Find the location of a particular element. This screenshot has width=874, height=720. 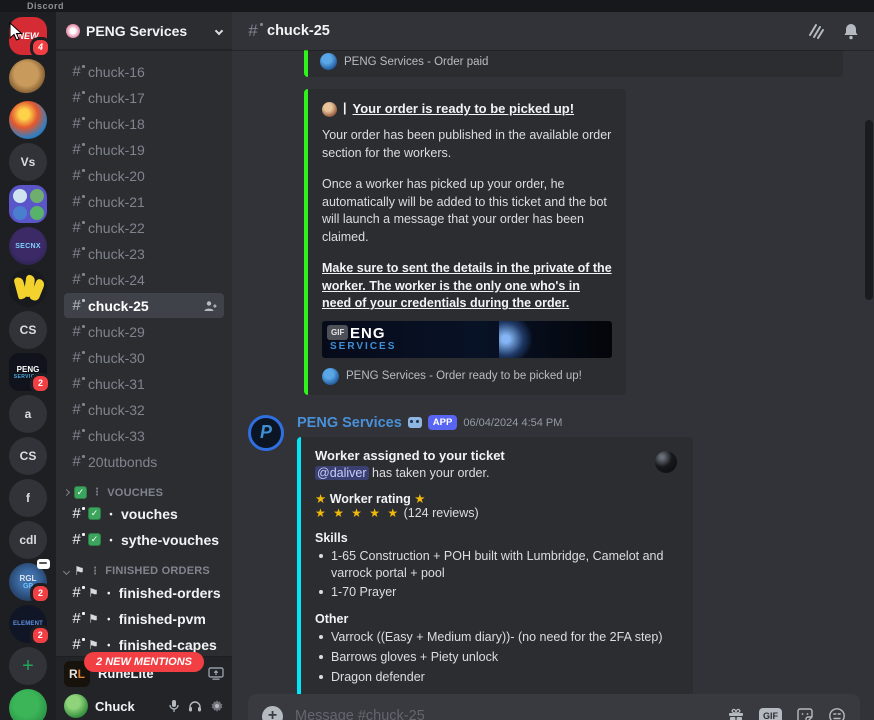

user-panel: Chuck is located at coordinates (144, 705).